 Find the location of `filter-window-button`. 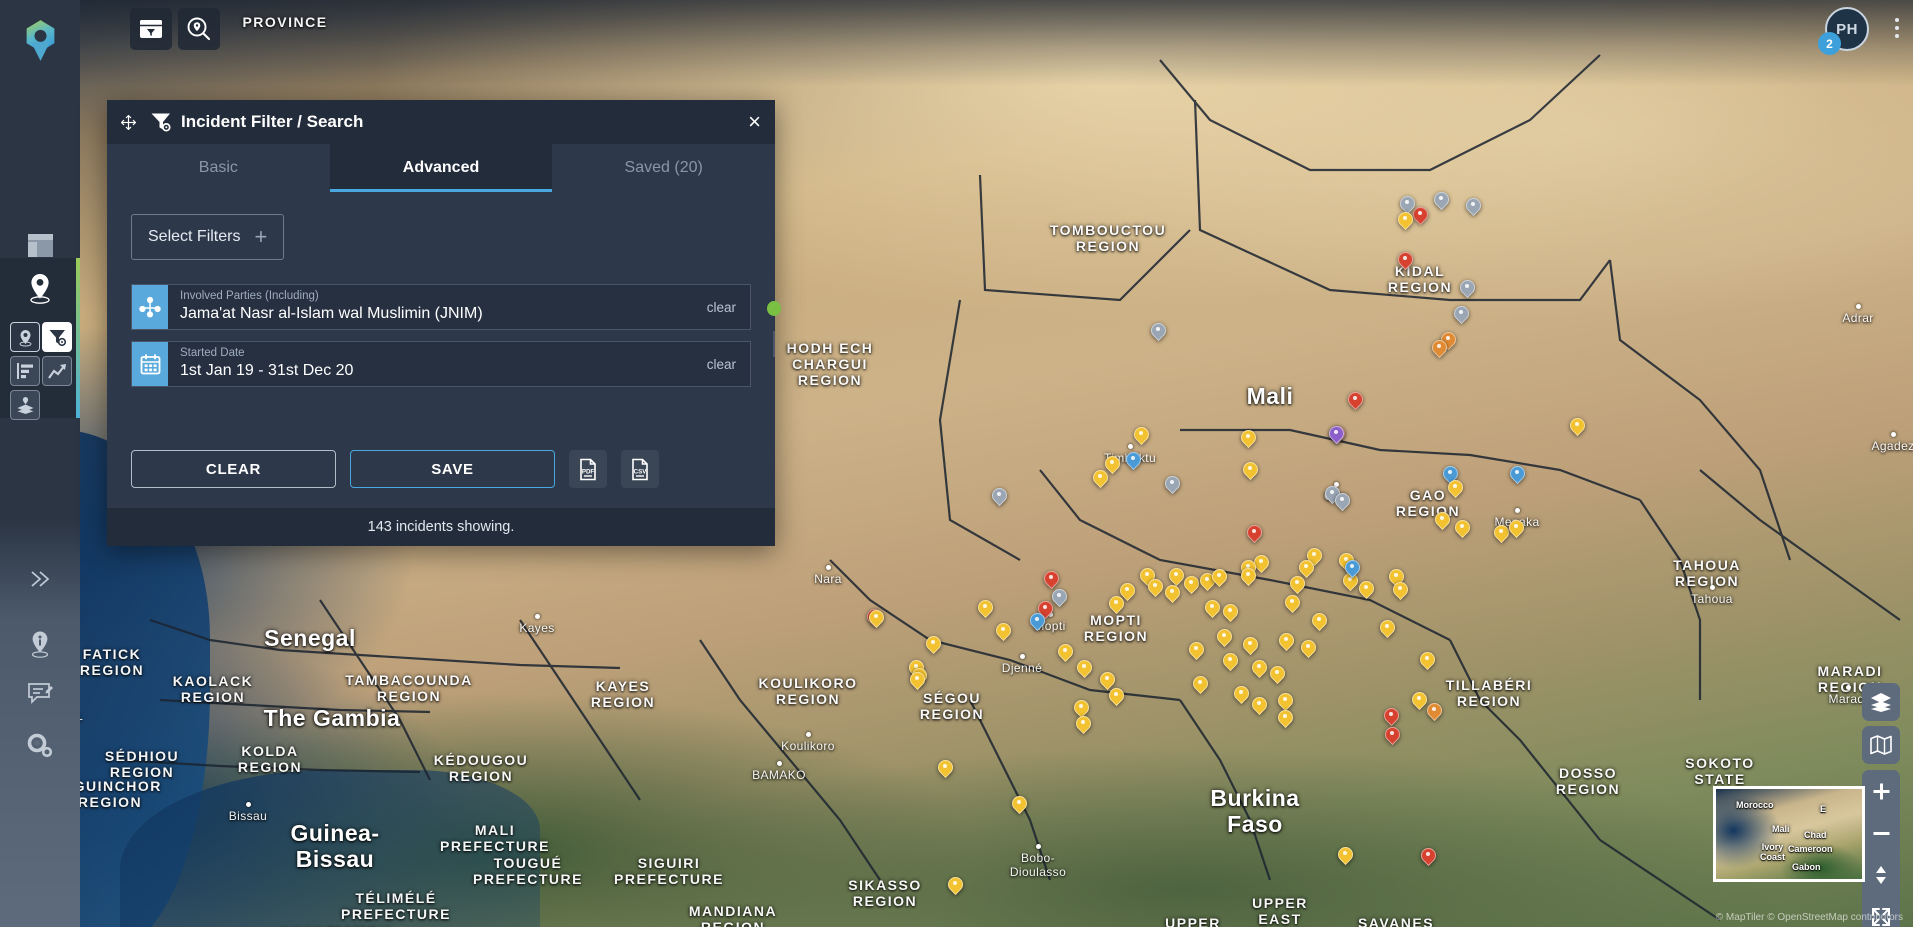

filter-window-button is located at coordinates (151, 29).